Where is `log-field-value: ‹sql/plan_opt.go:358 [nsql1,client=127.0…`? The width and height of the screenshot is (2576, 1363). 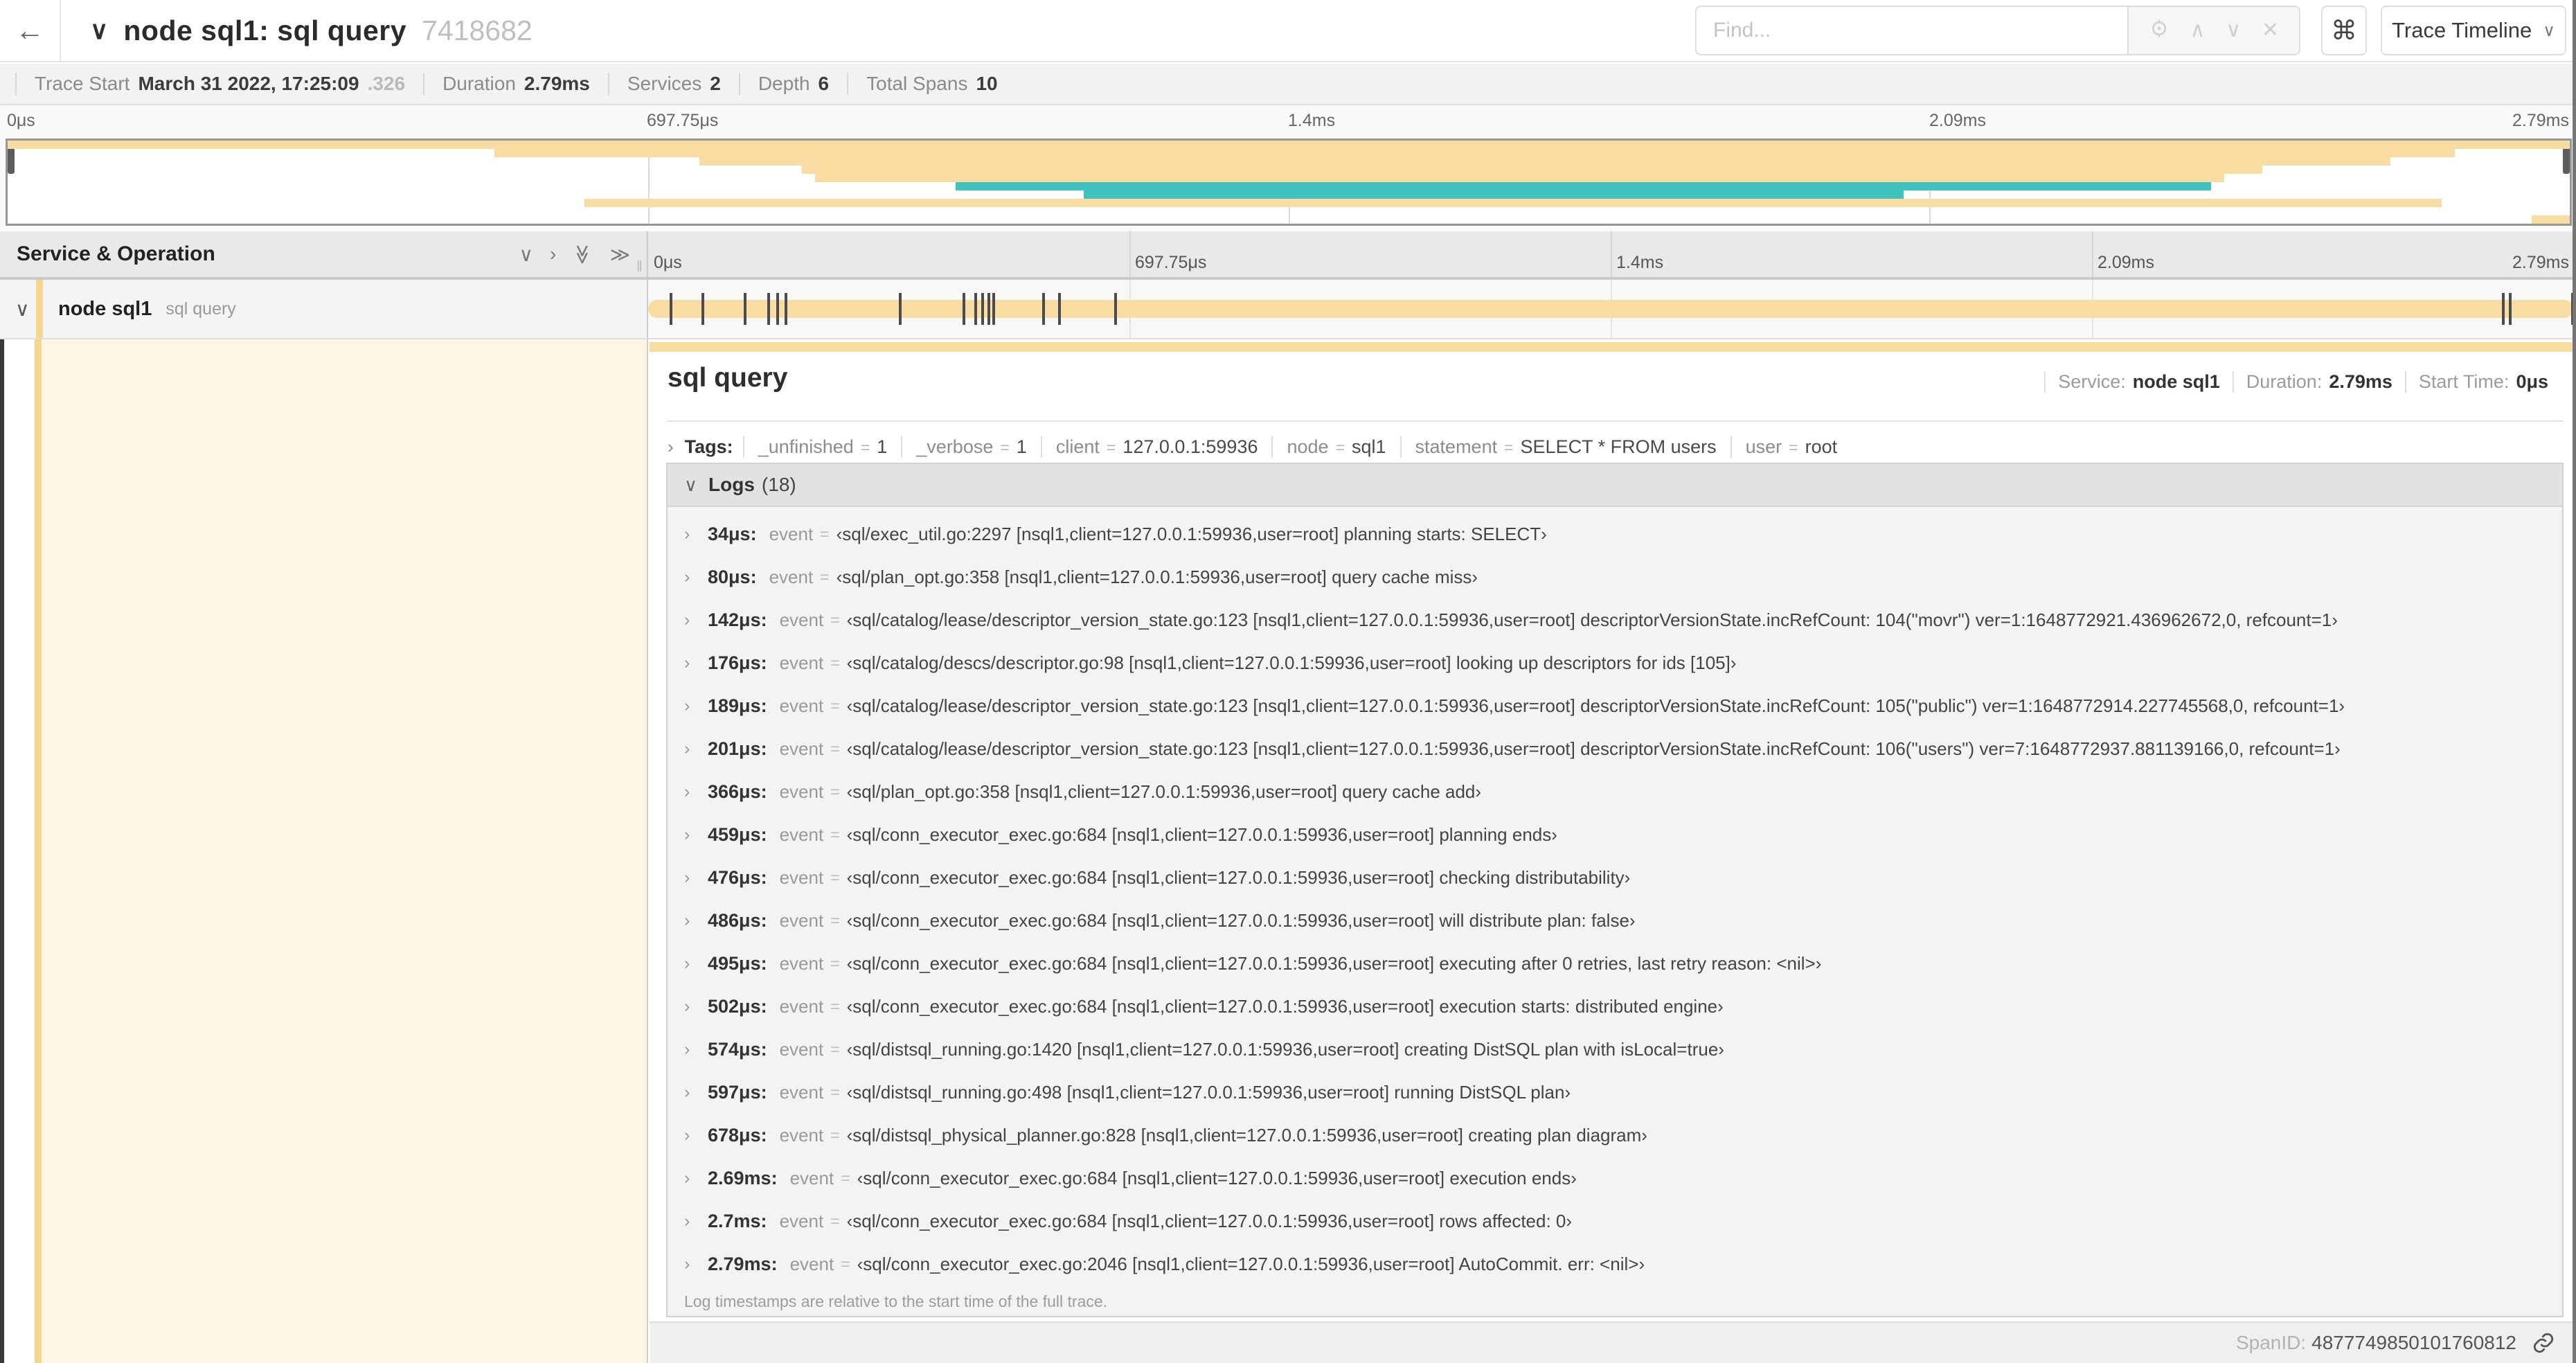 log-field-value: ‹sql/plan_opt.go:358 [nsql1,client=127.0… is located at coordinates (1164, 791).